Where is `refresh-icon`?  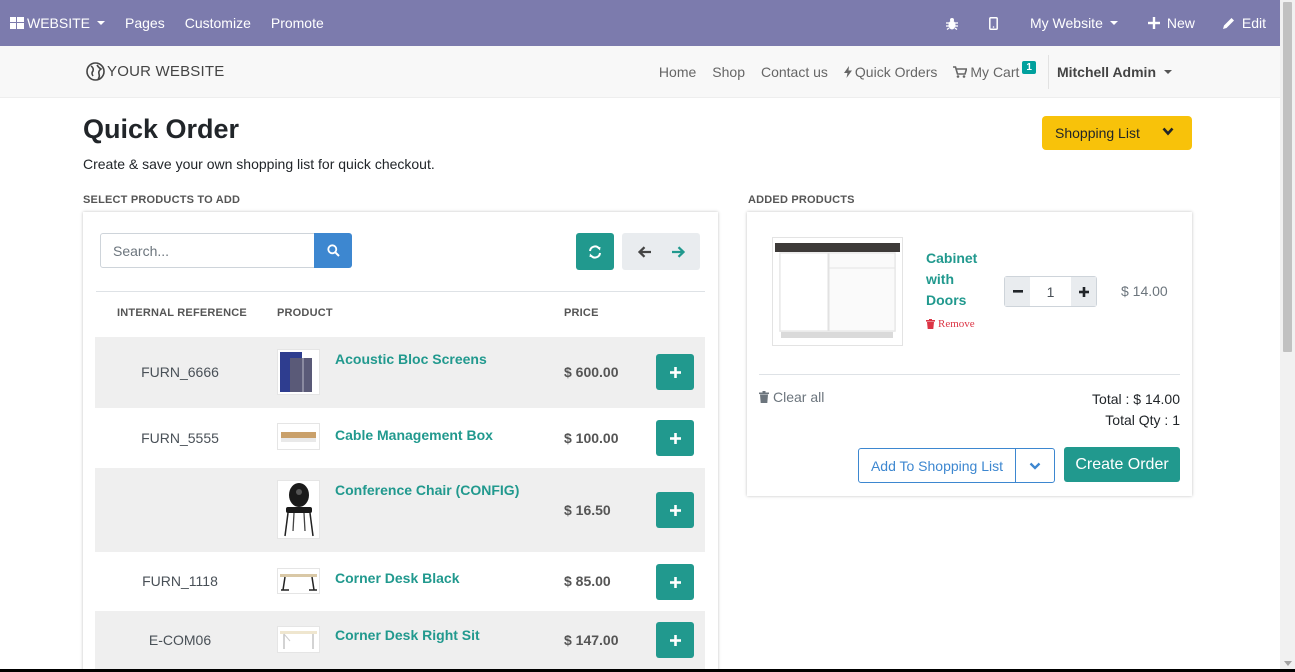
refresh-icon is located at coordinates (595, 251).